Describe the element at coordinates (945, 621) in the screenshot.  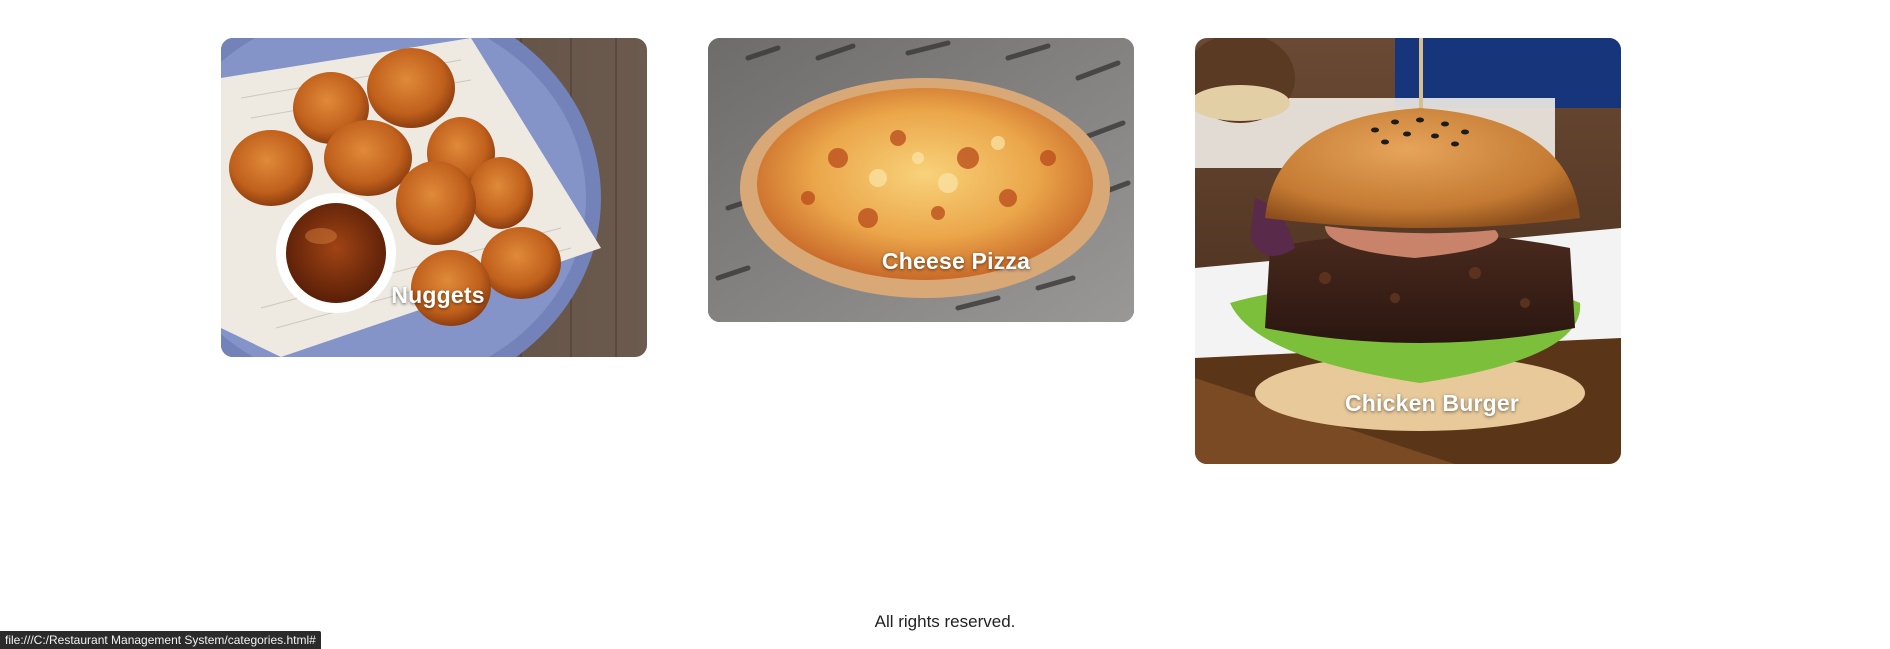
I see `footer-copyright: All rights reserved.` at that location.